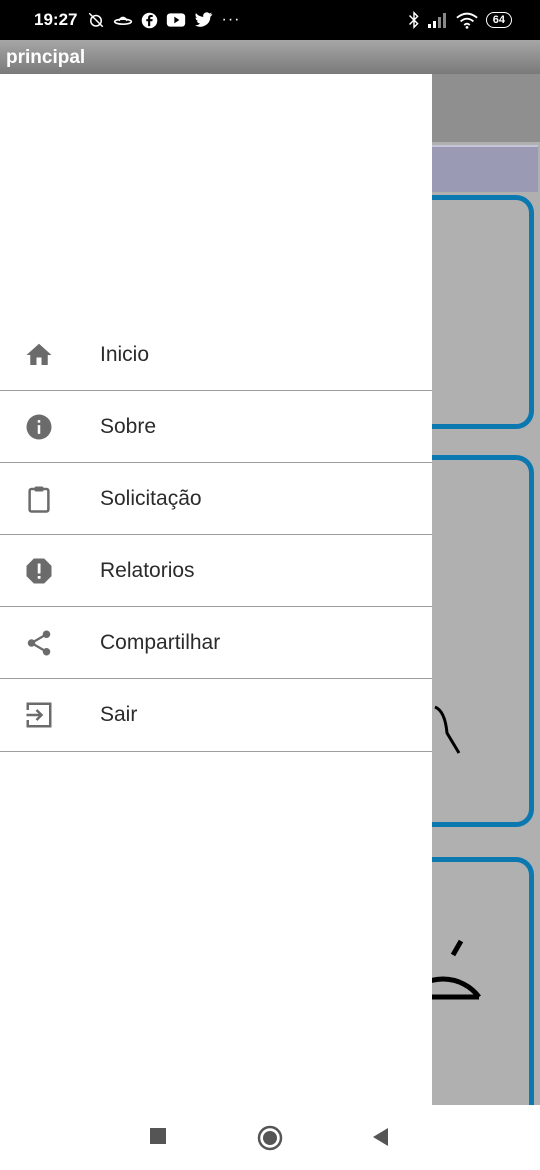 The image size is (540, 1170). Describe the element at coordinates (204, 19) in the screenshot. I see `twitter-icon` at that location.